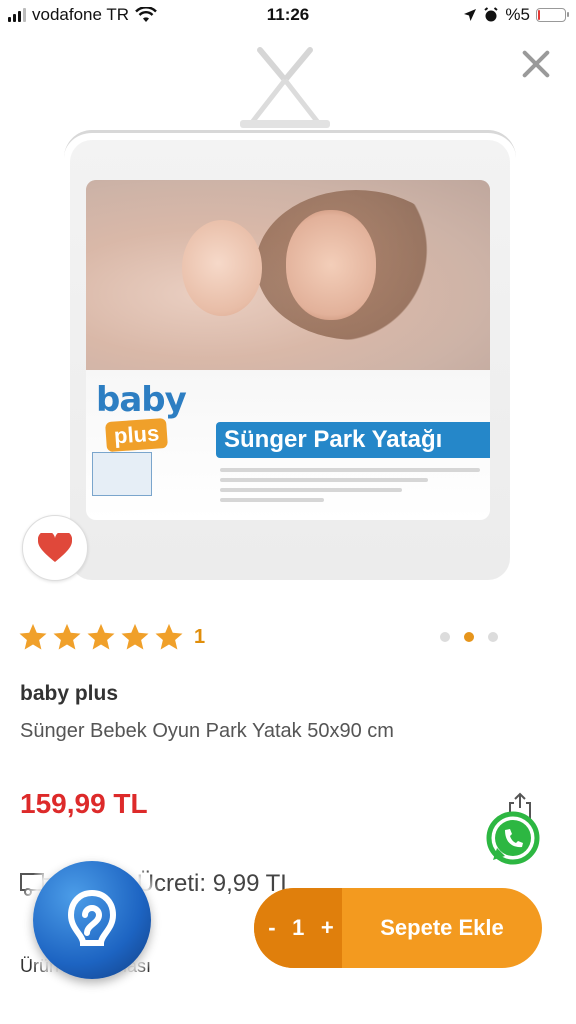 The width and height of the screenshot is (576, 1024). I want to click on package-banner: Sünger Park Yatağı, so click(353, 440).